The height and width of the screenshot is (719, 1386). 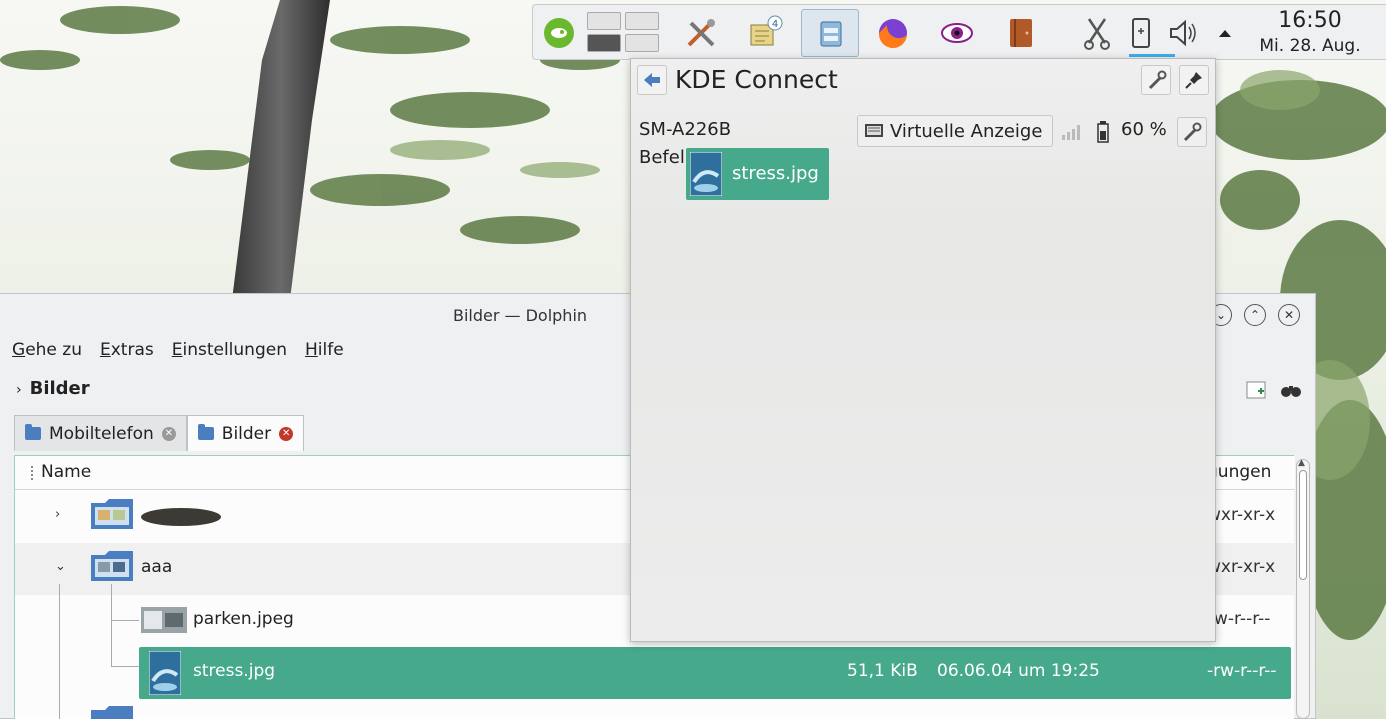 I want to click on column-grip-icon, so click(x=32, y=473).